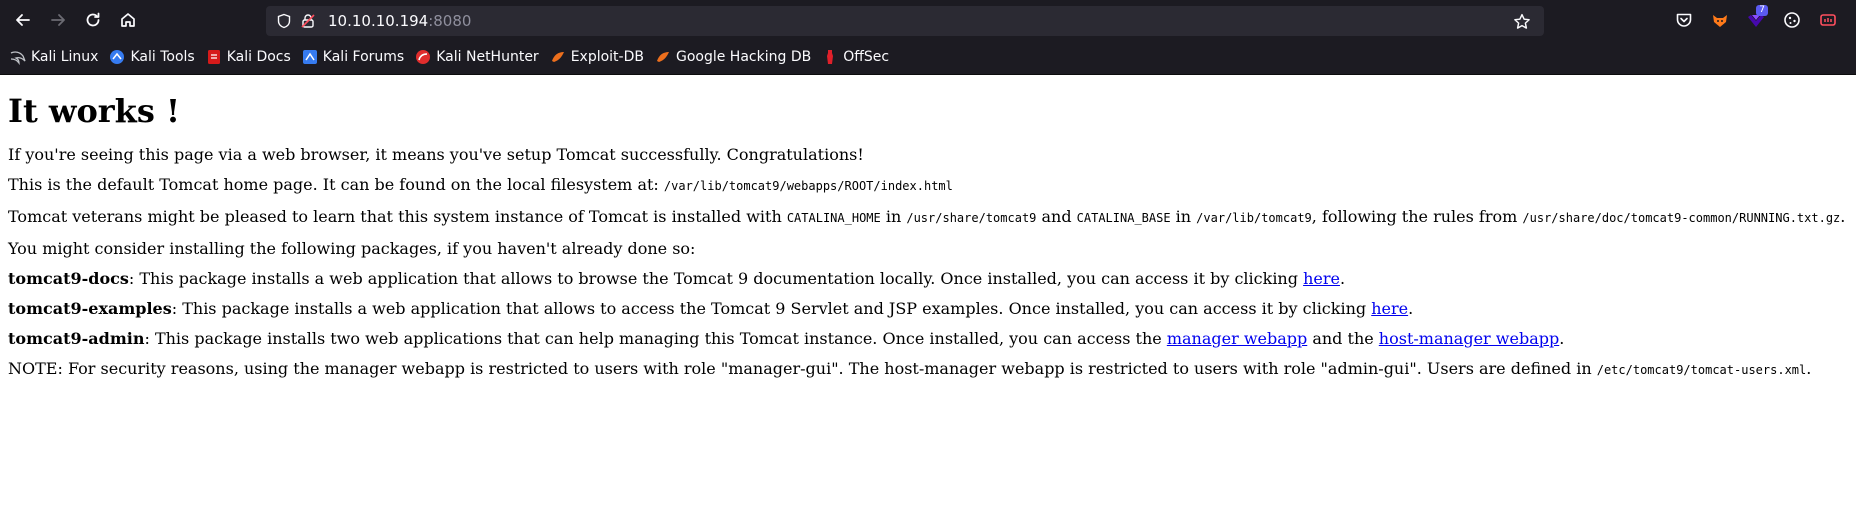 The image size is (1856, 521). I want to click on exploit-db-icon, so click(557, 57).